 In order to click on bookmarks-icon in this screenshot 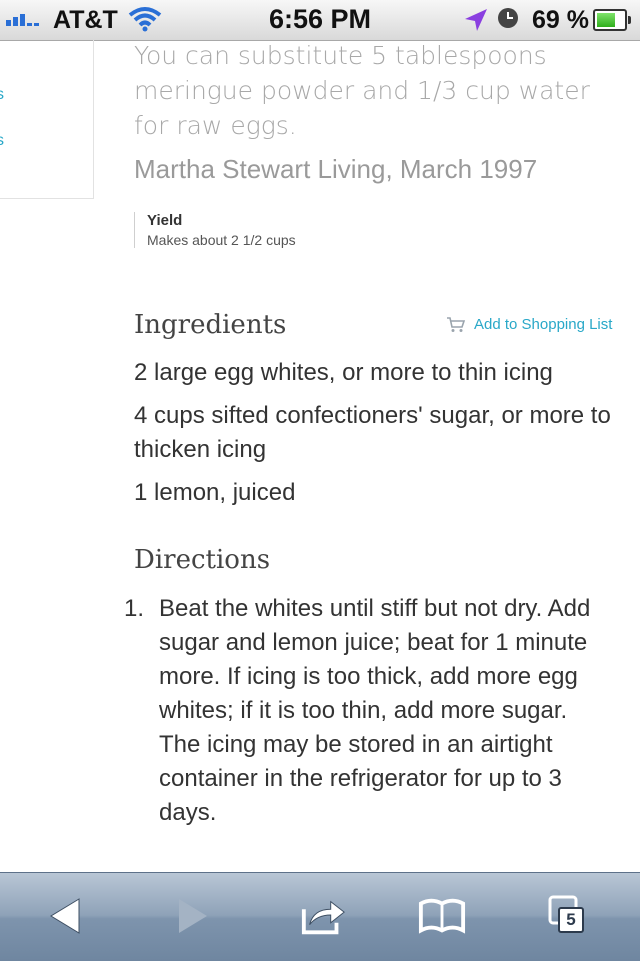, I will do `click(442, 916)`.